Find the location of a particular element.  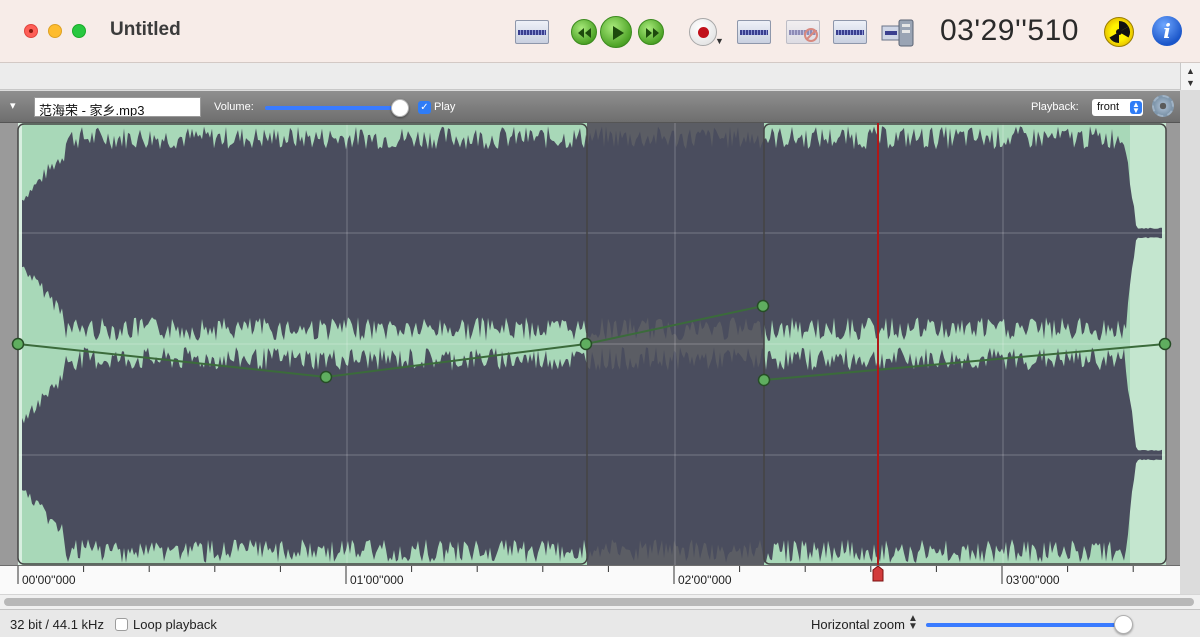

waveform-disabled-icon is located at coordinates (803, 32).